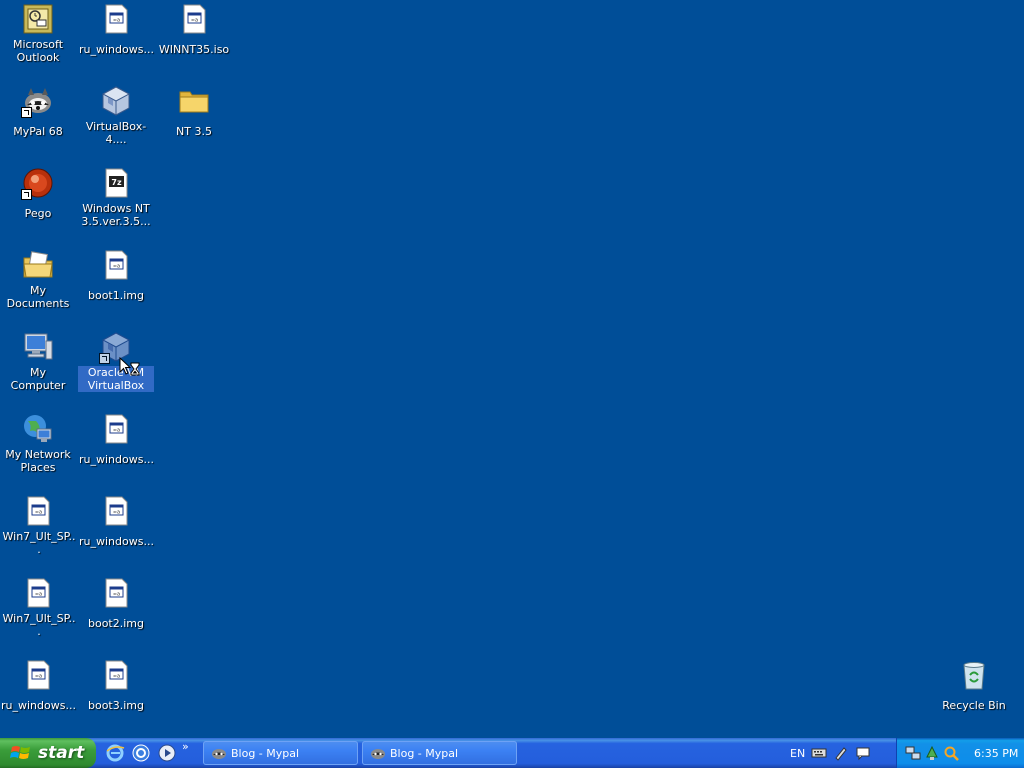 This screenshot has height=768, width=1024. I want to click on start-button: start, so click(48, 753).